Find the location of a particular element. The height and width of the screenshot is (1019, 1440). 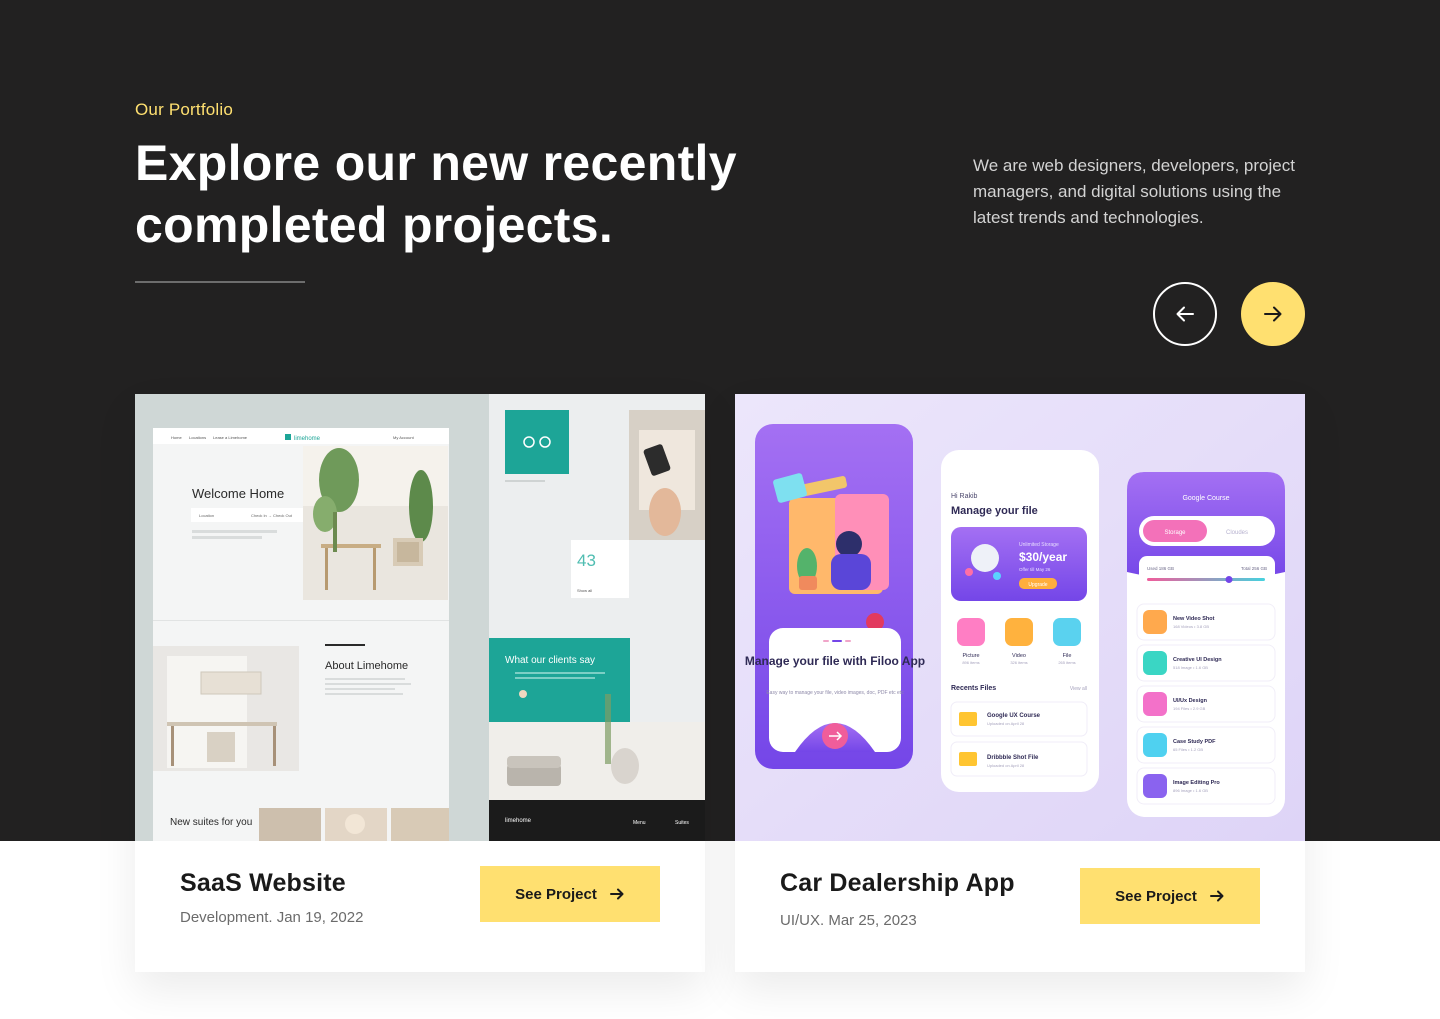

svg-text: Dribbble Shot File is located at coordinates (1013, 758).